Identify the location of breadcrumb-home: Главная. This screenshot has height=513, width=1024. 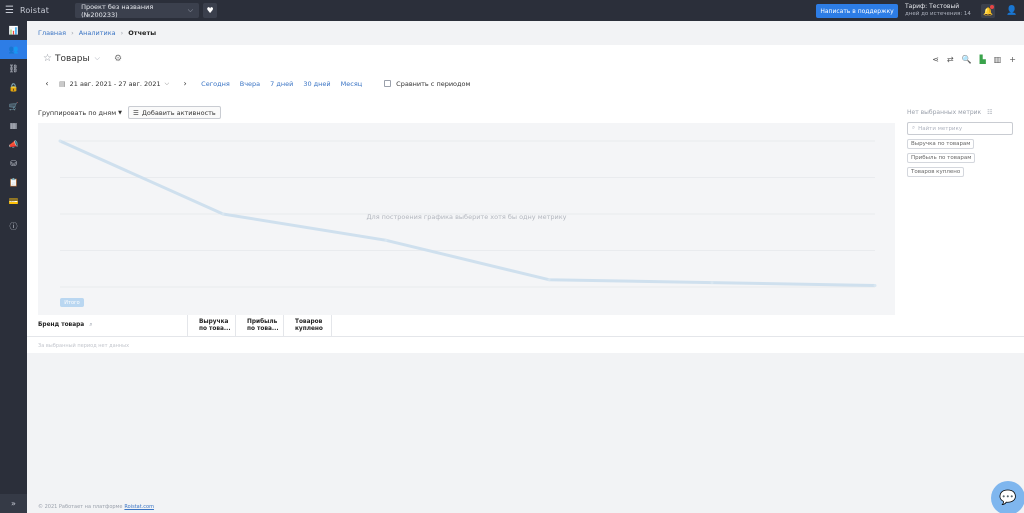
(52, 33).